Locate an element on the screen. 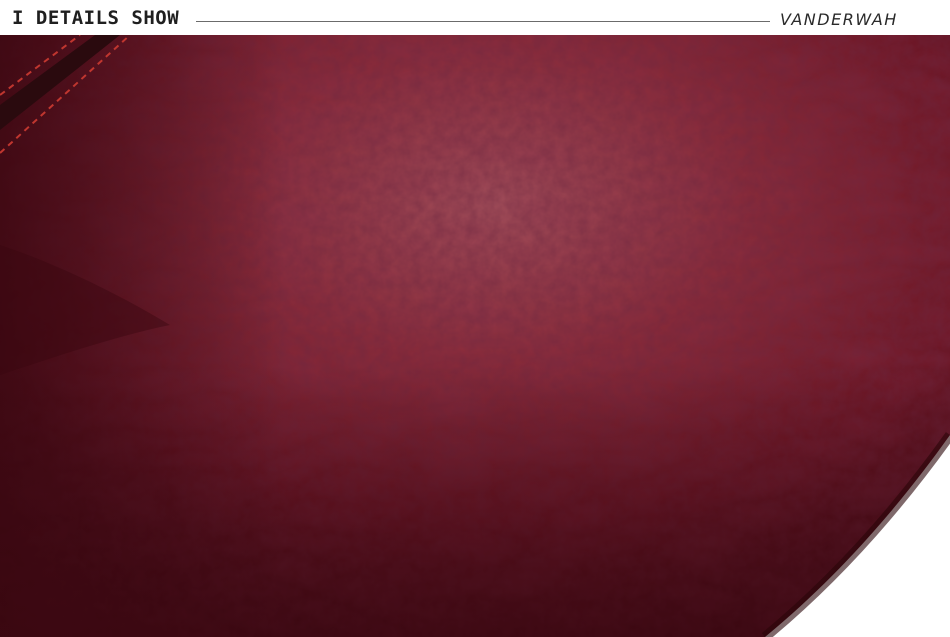 The height and width of the screenshot is (637, 950). divider-line is located at coordinates (483, 21).